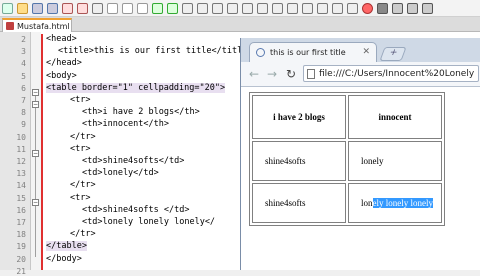 The width and height of the screenshot is (480, 276). What do you see at coordinates (397, 8) in the screenshot?
I see `play-macro-icon` at bounding box center [397, 8].